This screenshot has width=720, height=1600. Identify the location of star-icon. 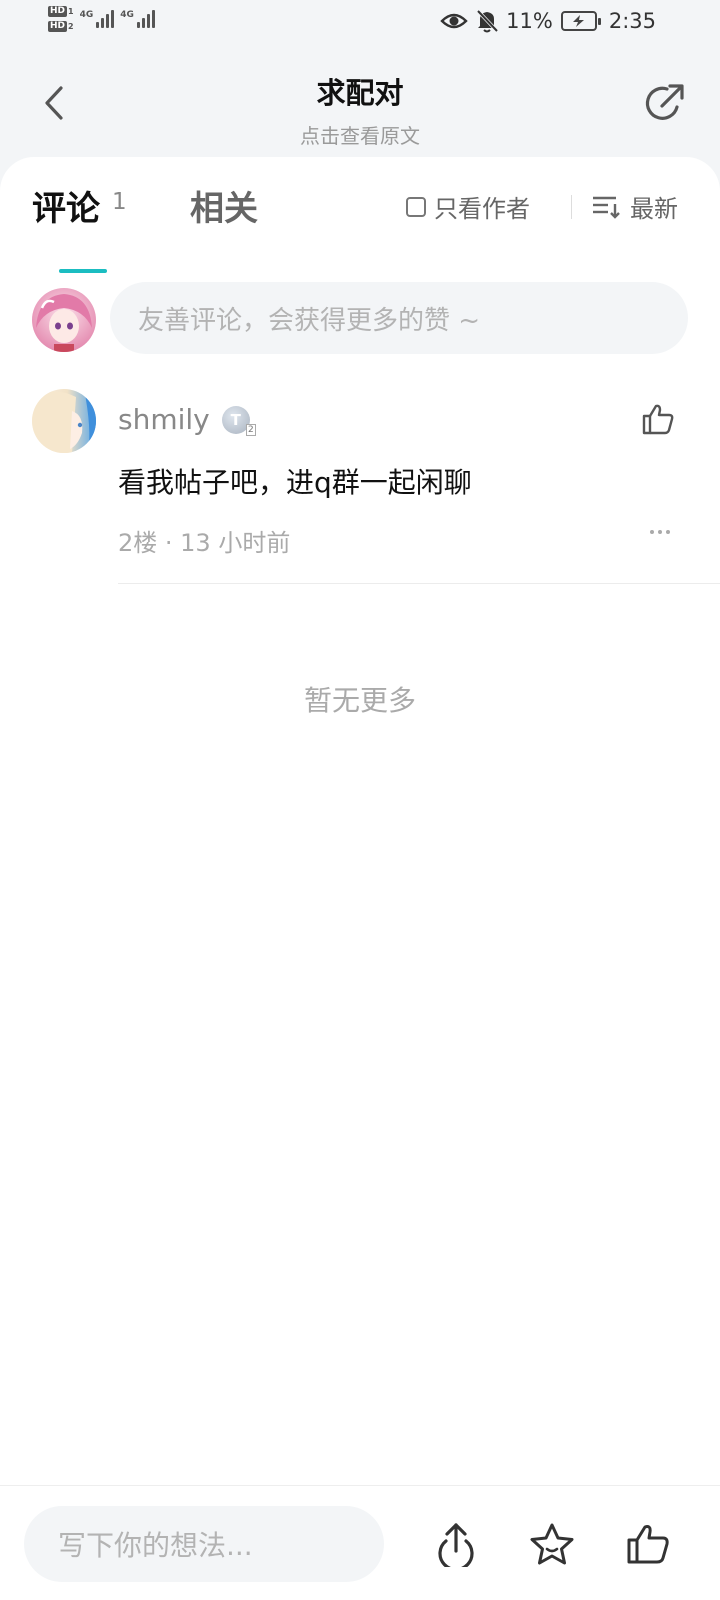
(552, 1544).